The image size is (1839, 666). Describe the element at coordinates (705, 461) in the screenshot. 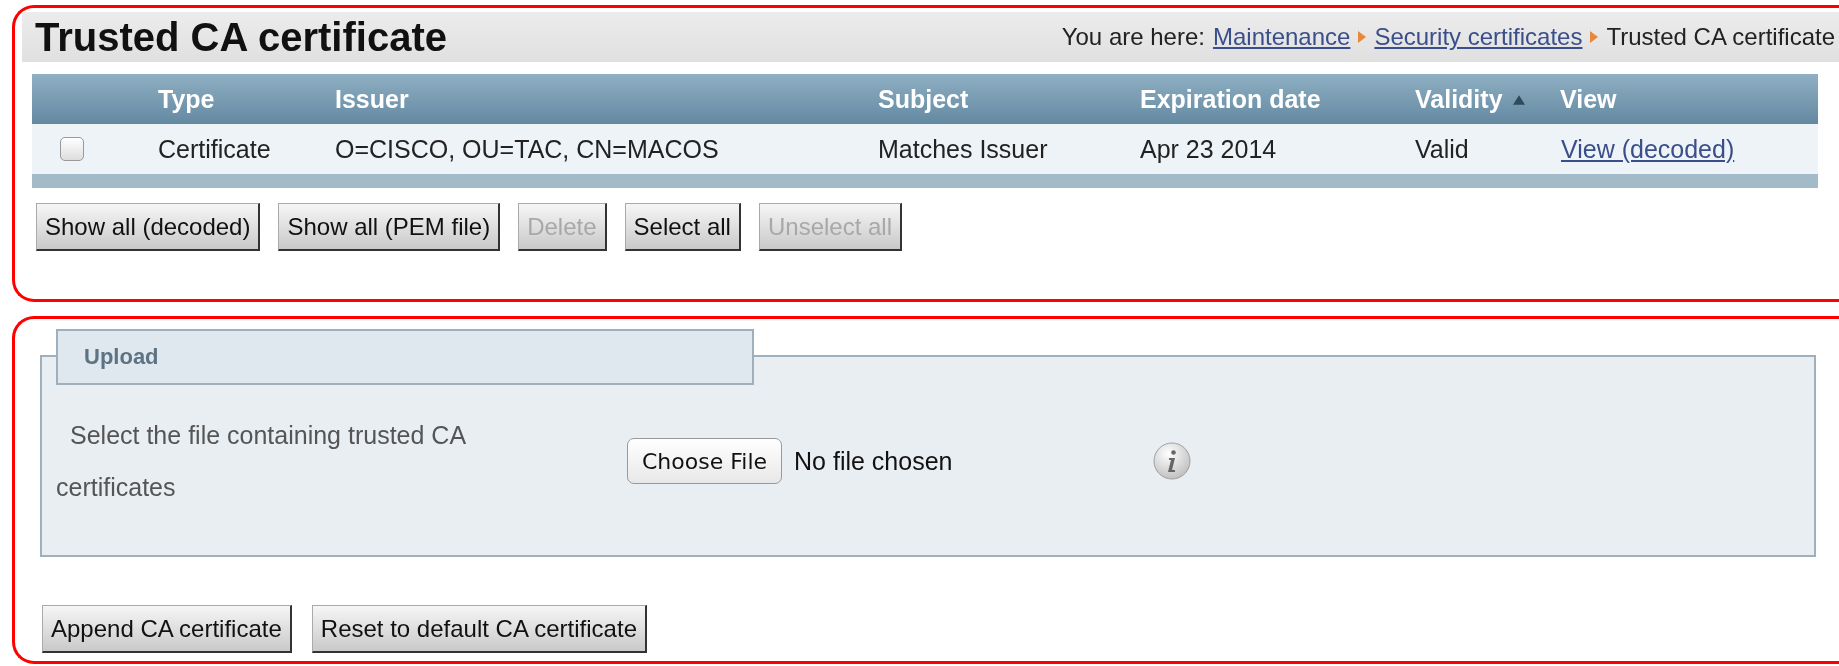

I see `choose-file-button: Choose File` at that location.